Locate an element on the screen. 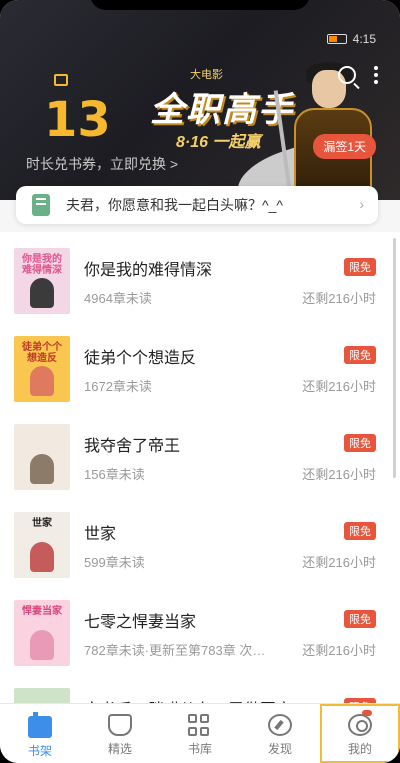 Image resolution: width=400 pixels, height=763 pixels. promo-small-text: 大电影 is located at coordinates (206, 75).